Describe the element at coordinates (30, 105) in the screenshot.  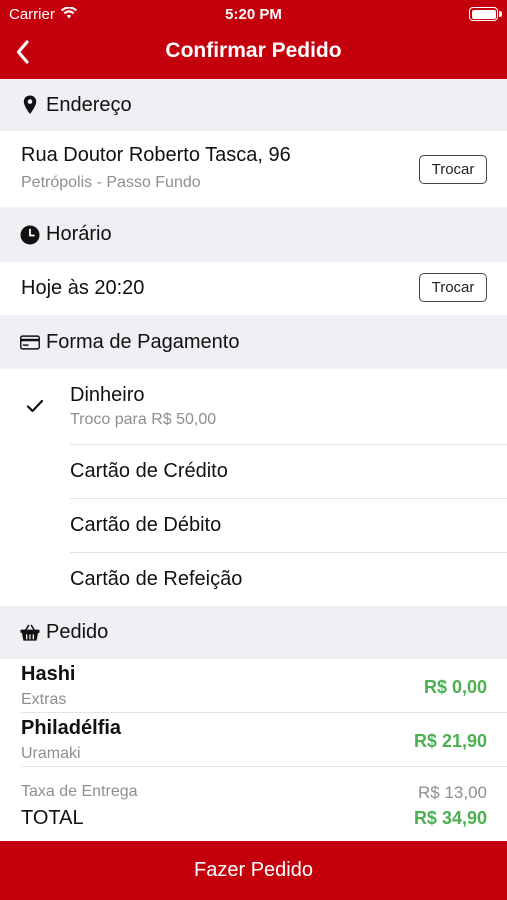
I see `map-pin-icon` at that location.